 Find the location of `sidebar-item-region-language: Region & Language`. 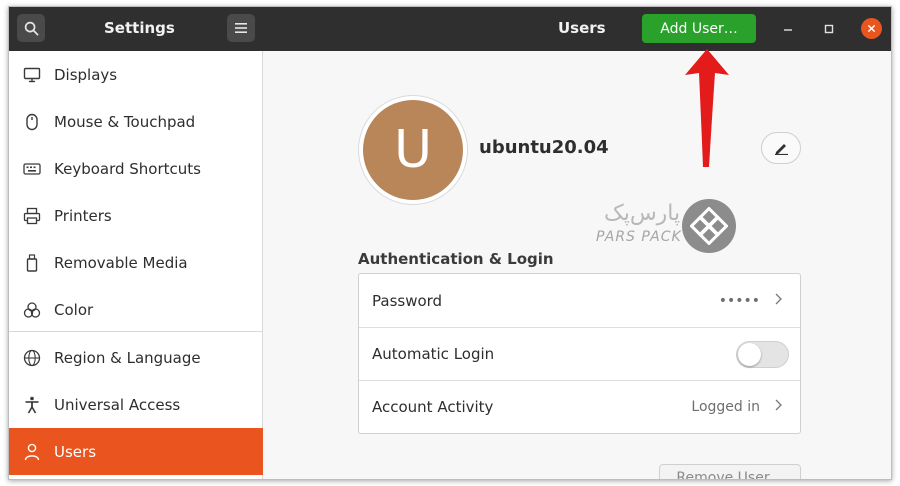

sidebar-item-region-language: Region & Language is located at coordinates (136, 357).